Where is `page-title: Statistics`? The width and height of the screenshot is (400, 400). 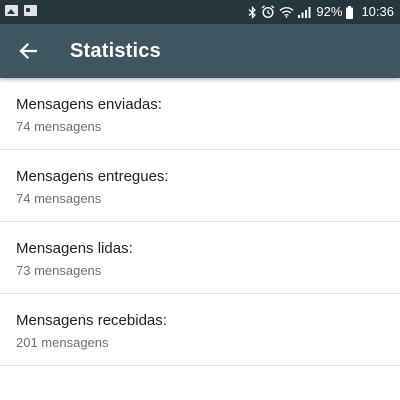 page-title: Statistics is located at coordinates (115, 51).